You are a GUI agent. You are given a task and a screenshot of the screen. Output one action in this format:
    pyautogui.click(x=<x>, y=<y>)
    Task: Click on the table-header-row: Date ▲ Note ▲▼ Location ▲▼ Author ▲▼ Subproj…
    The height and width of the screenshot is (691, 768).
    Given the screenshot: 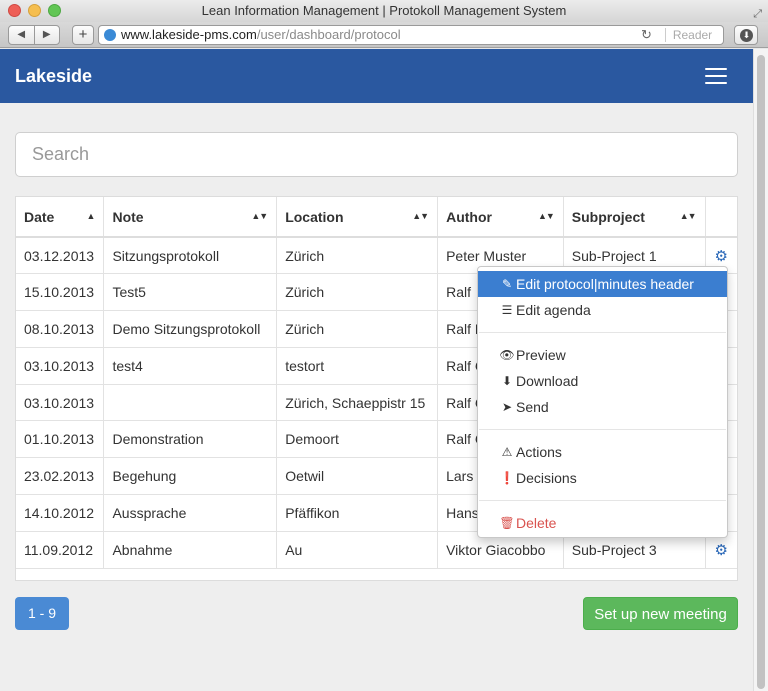 What is the action you would take?
    pyautogui.click(x=376, y=217)
    